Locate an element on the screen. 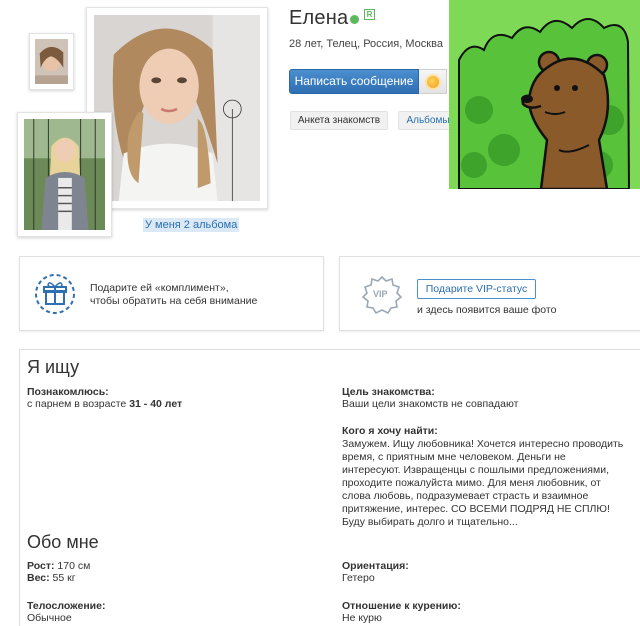  weight-label: Вес: is located at coordinates (38, 578).